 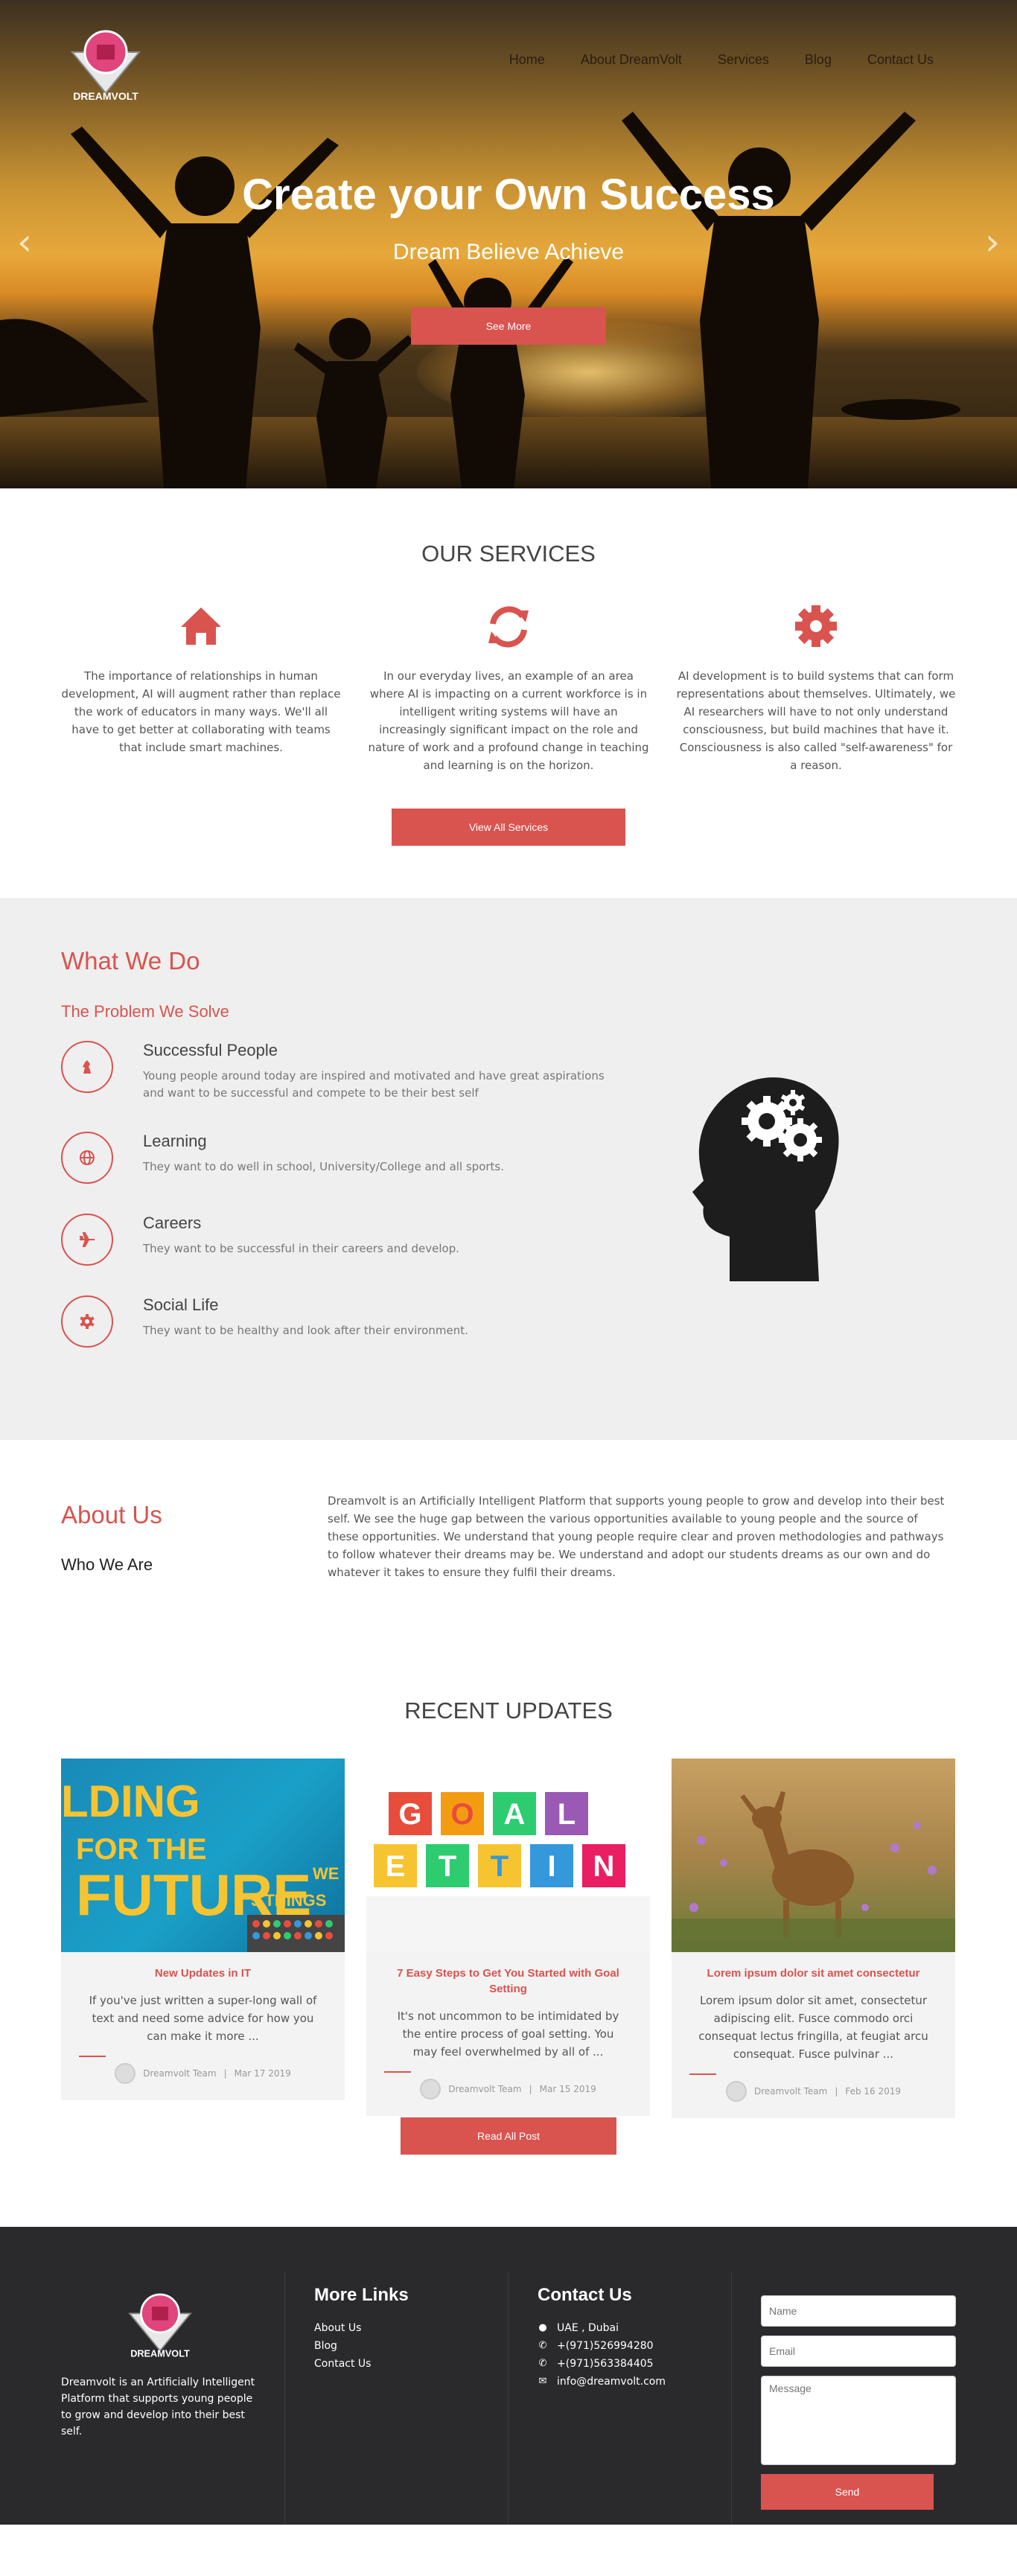 What do you see at coordinates (542, 2363) in the screenshot?
I see `phone-icon: ✆` at bounding box center [542, 2363].